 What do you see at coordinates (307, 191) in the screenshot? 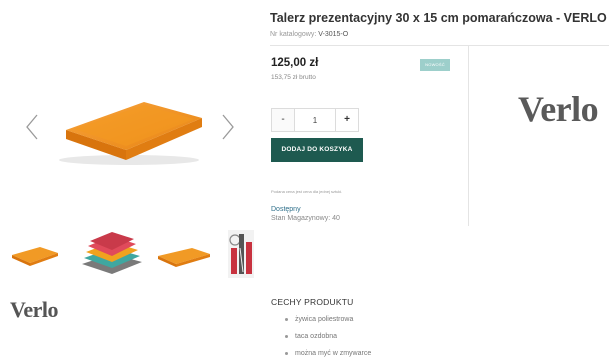
I see `price-note: Podana cena jest cena dla jednej sztuki.` at bounding box center [307, 191].